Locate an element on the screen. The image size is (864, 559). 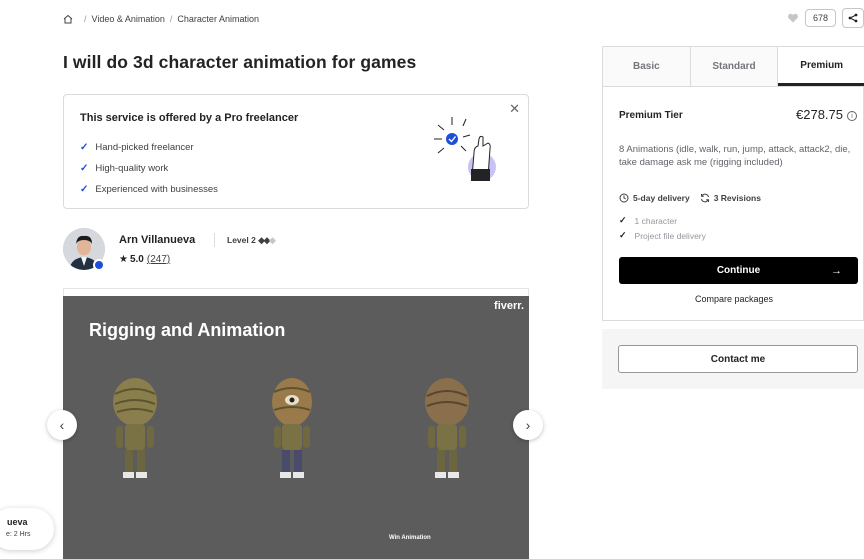
benefit-label: High-quality work is located at coordinates (132, 168).